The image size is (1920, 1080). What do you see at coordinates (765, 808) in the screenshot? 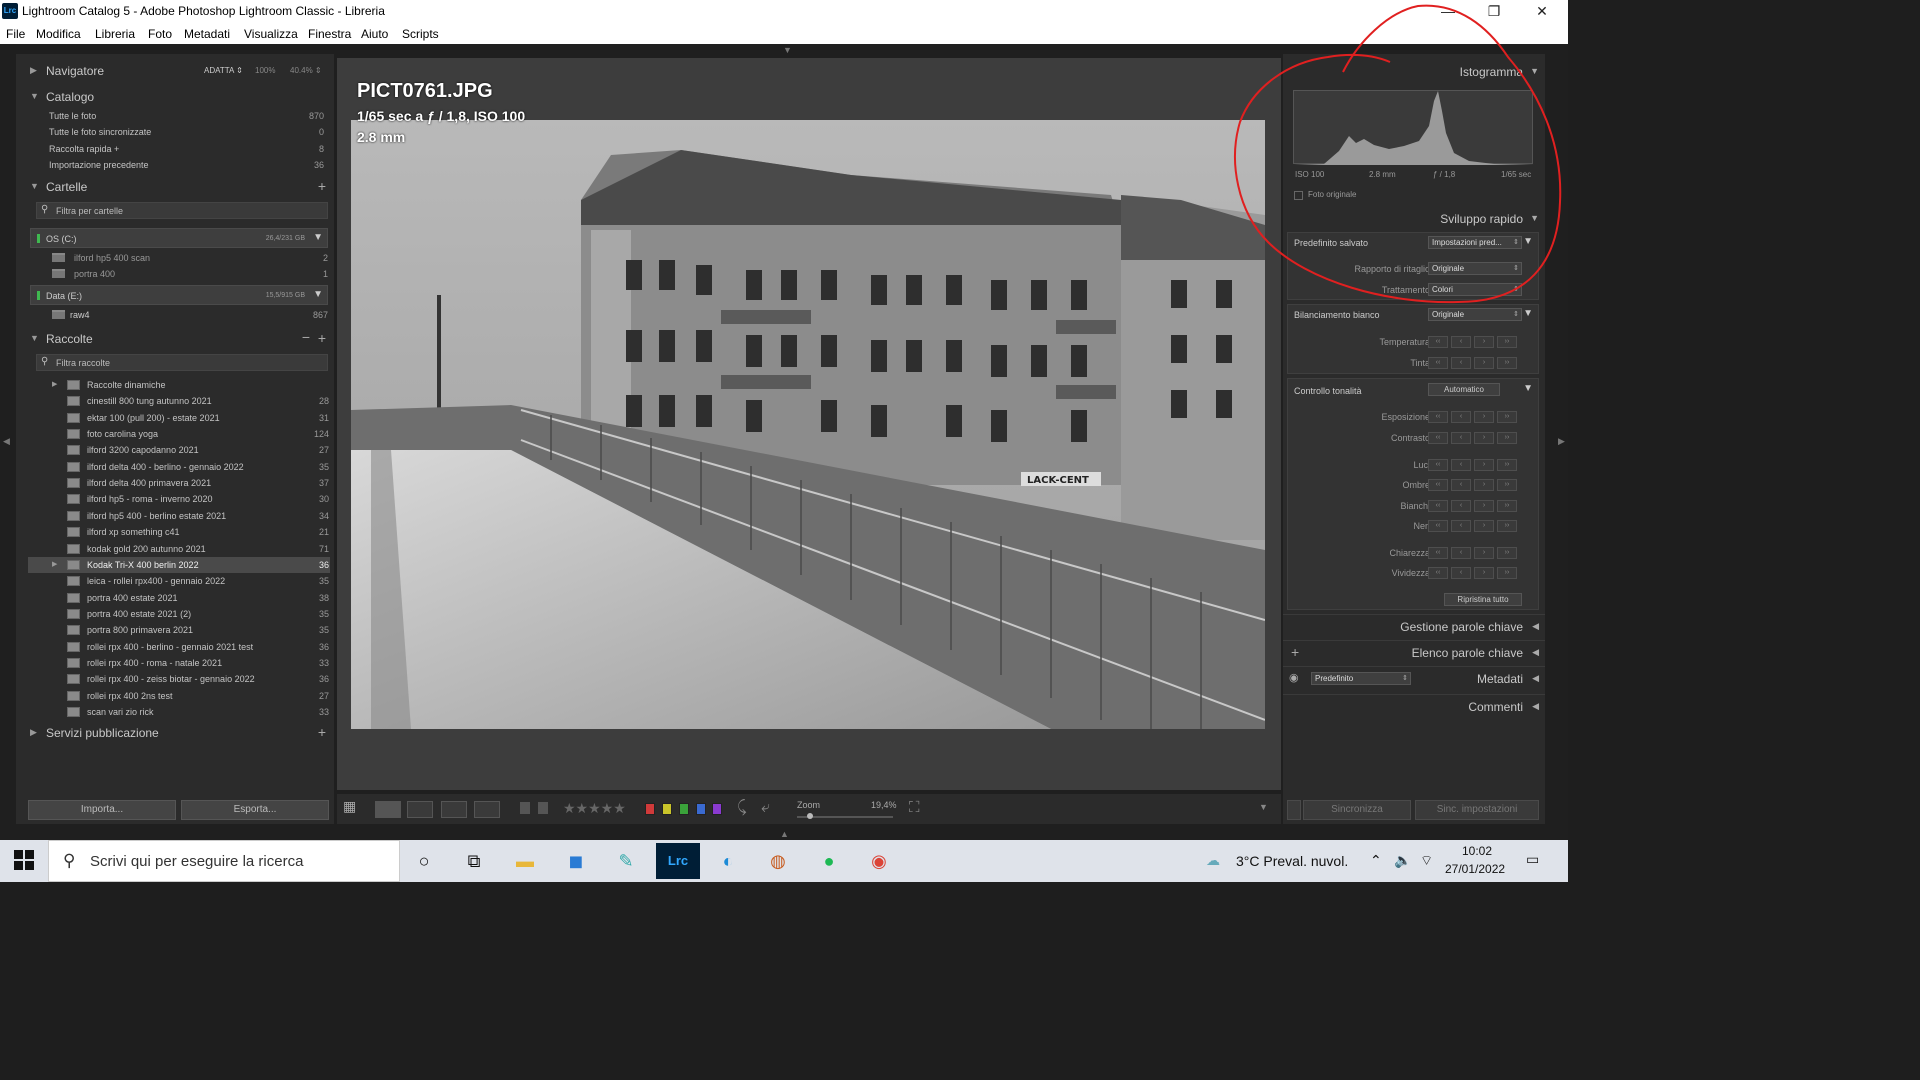
I see `rotate-right-icon: ⤶` at bounding box center [765, 808].